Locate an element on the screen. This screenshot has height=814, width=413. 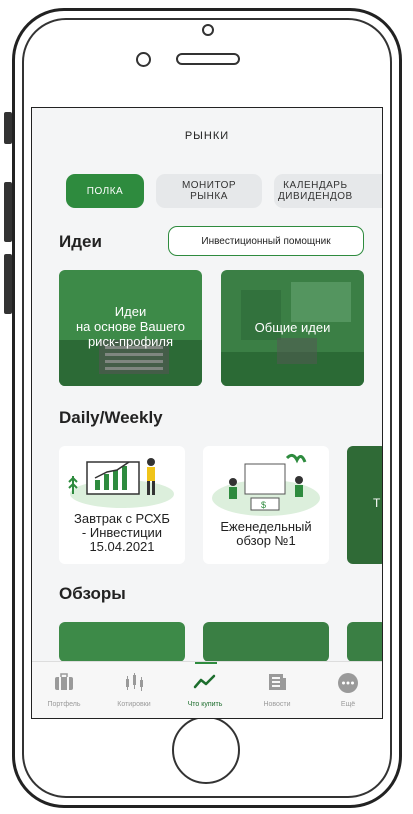
side-button-volume-down is located at coordinates (8, 284).